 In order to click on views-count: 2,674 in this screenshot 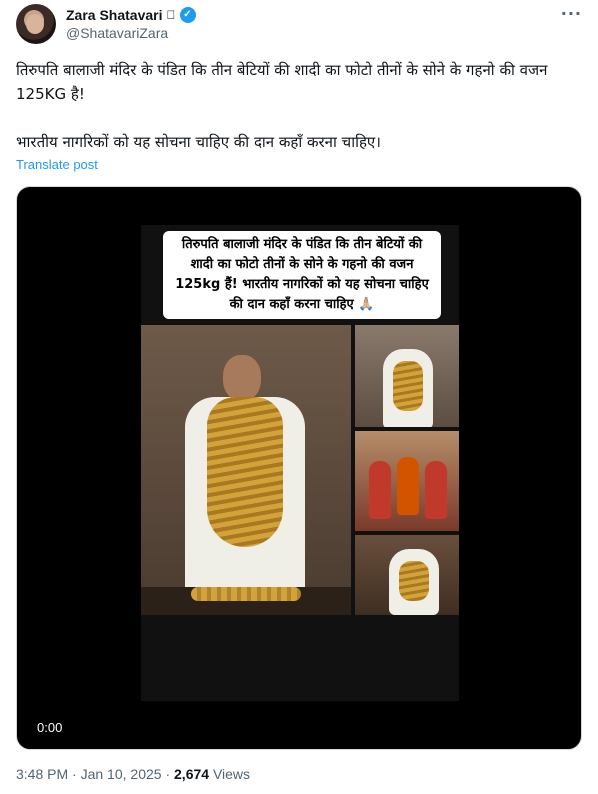, I will do `click(191, 774)`.